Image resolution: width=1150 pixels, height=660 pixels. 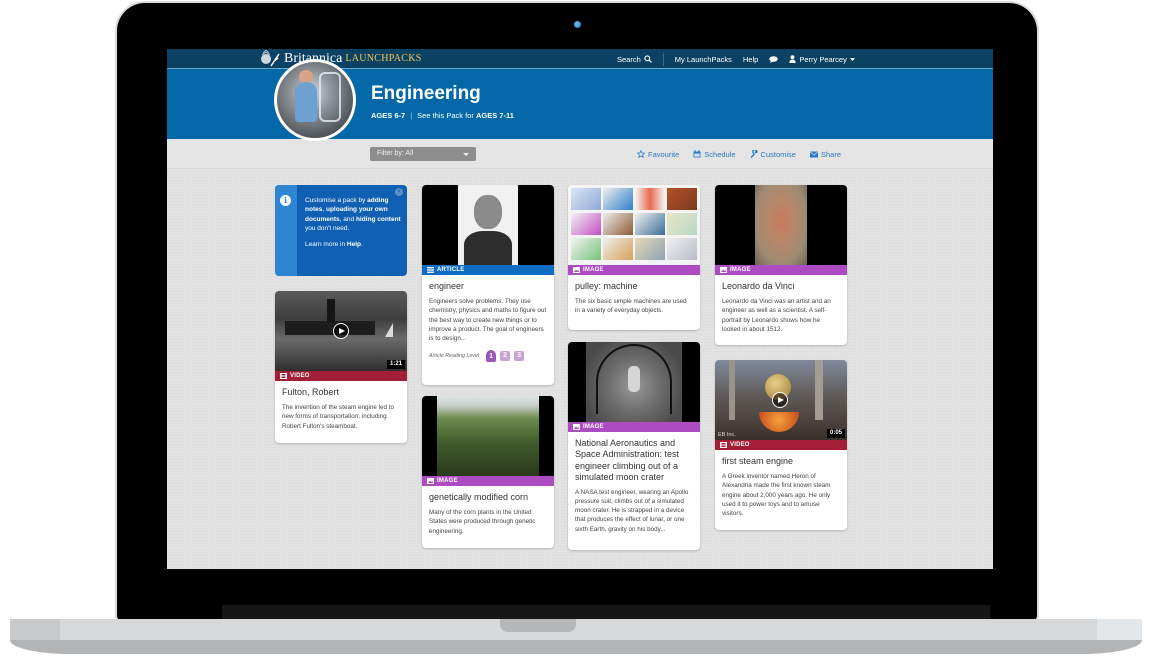 What do you see at coordinates (634, 286) in the screenshot?
I see `card-title: pulley: machine` at bounding box center [634, 286].